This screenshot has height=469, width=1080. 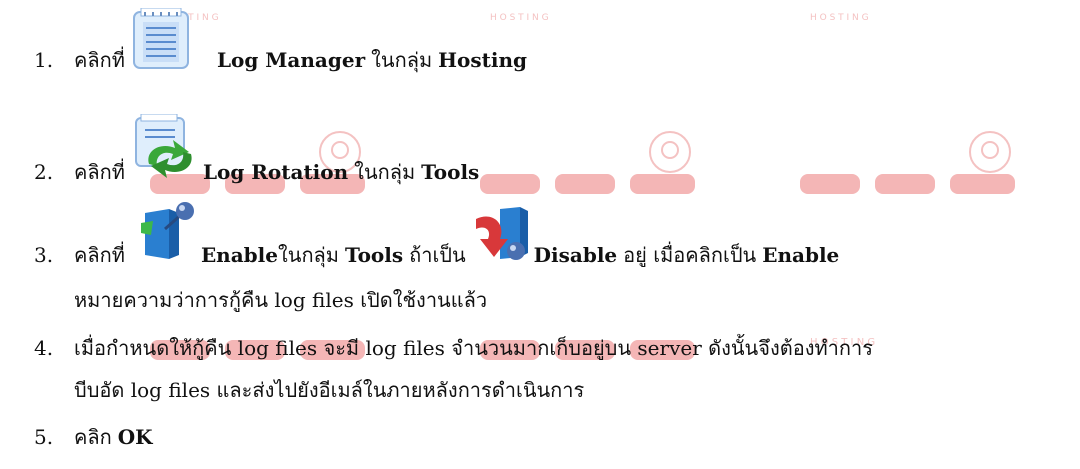 I want to click on menu-name: Log Rotation, so click(x=275, y=172).